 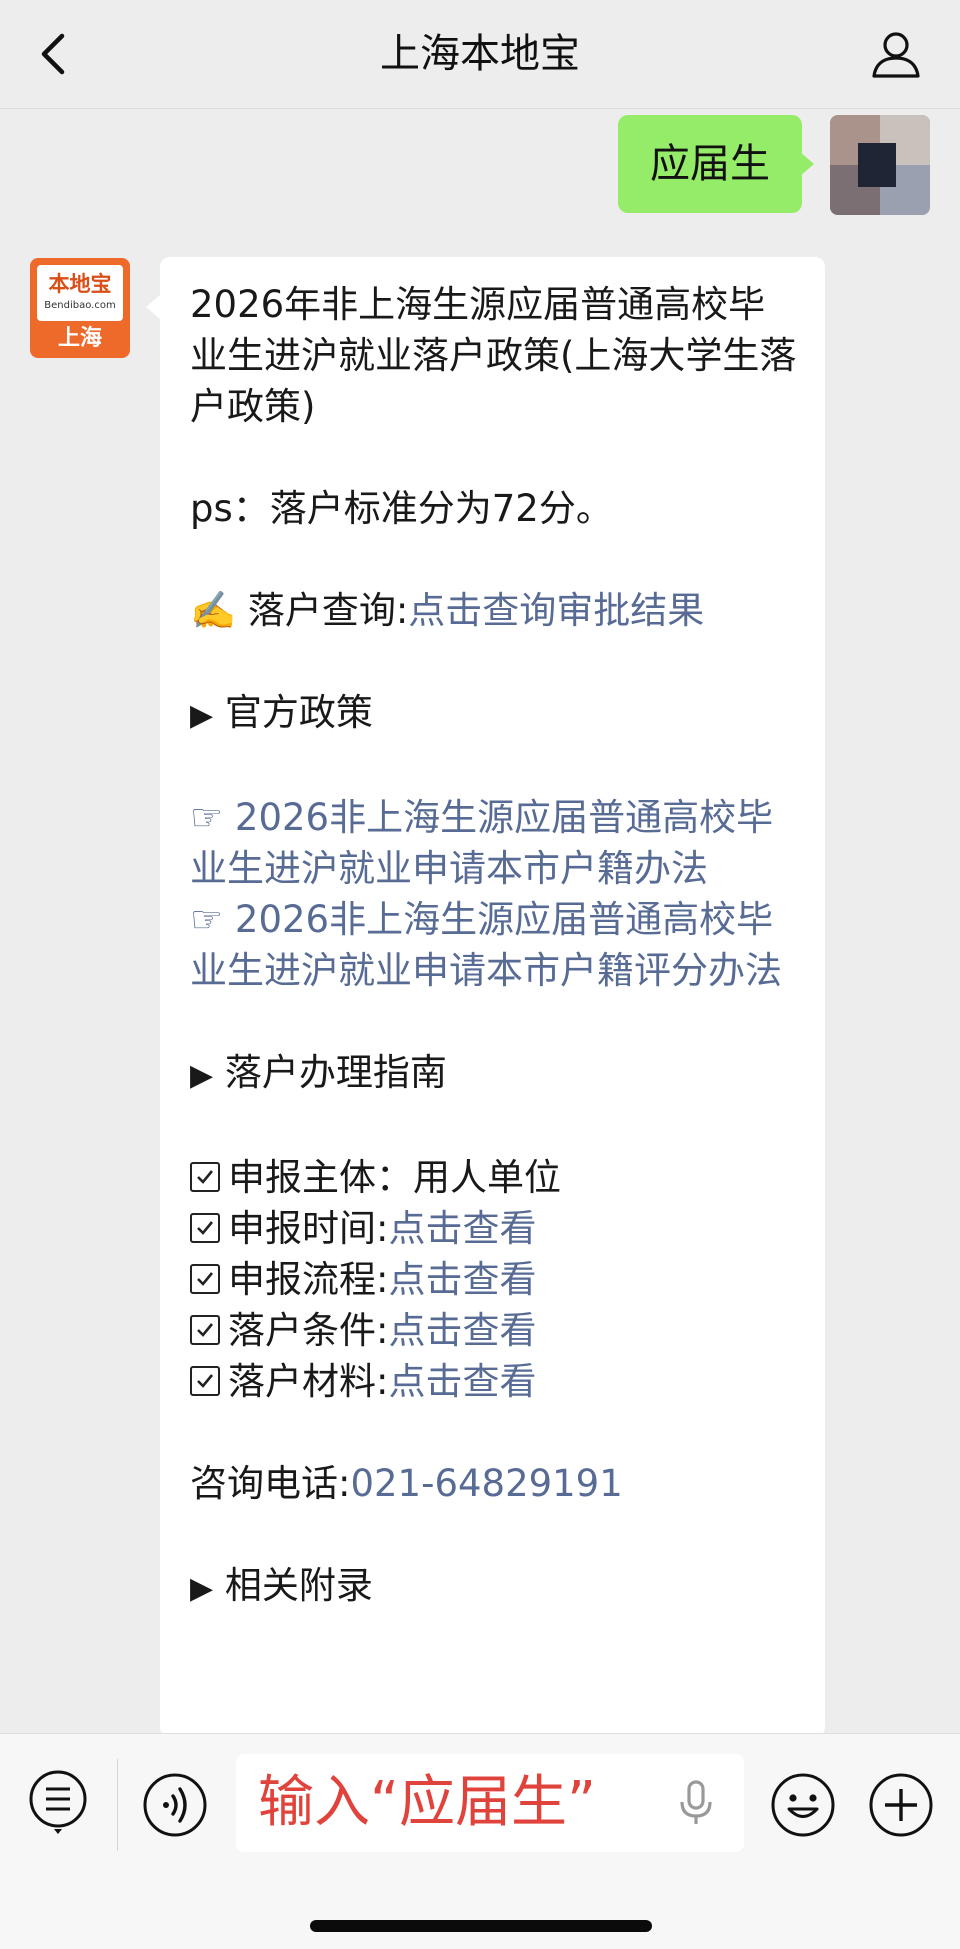 I want to click on checklist-item: 申报时间:点击查看, so click(x=495, y=1228).